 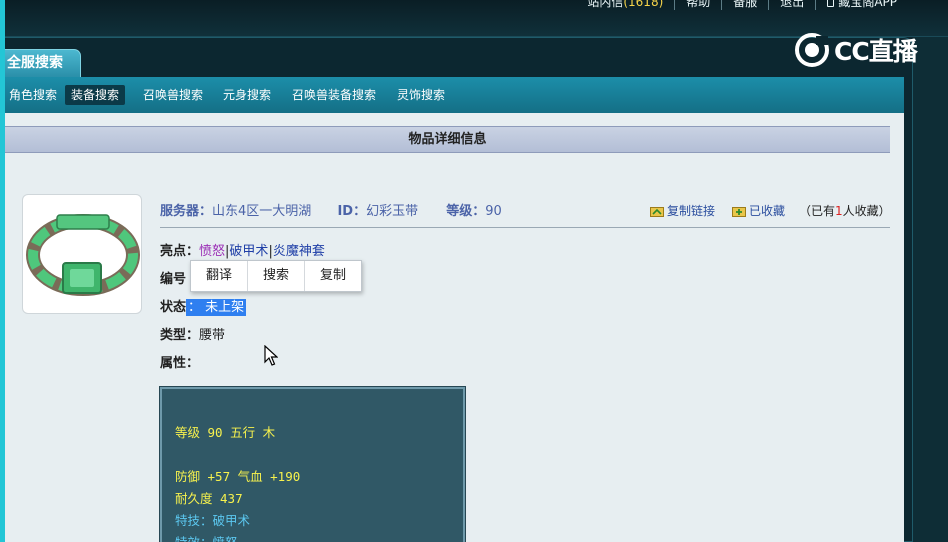 I want to click on subnav-accessory-search: 灵饰搜索, so click(x=421, y=95).